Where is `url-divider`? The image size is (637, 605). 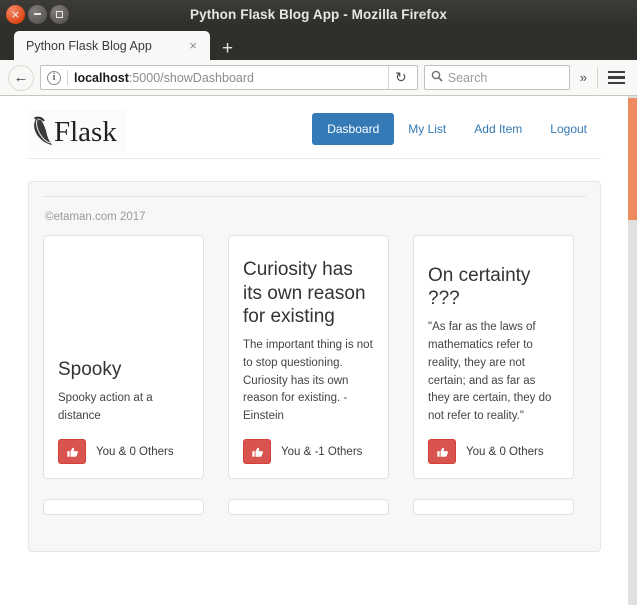
url-divider is located at coordinates (67, 77).